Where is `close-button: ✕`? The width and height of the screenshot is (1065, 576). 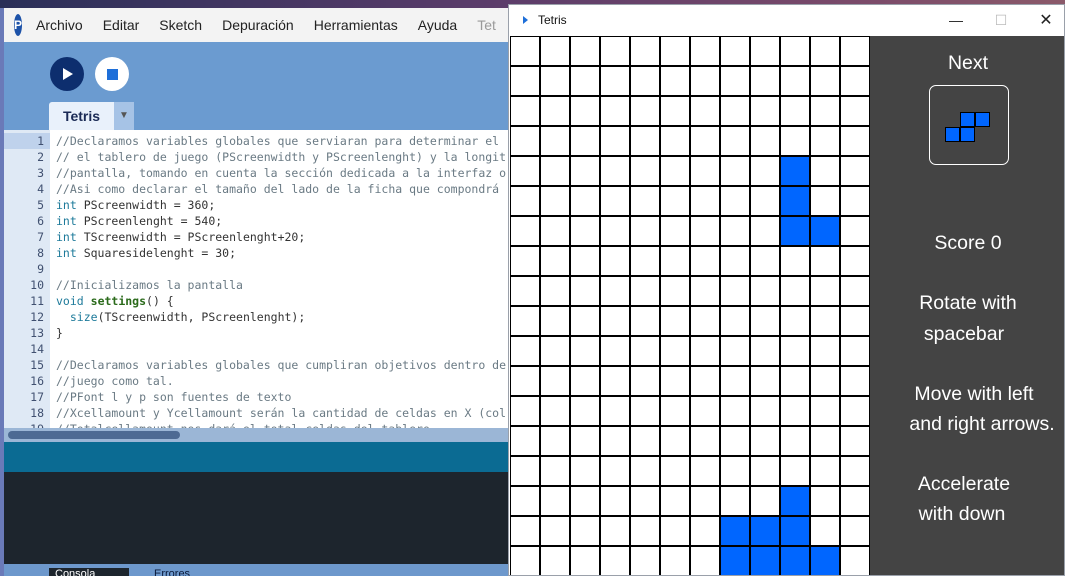
close-button: ✕ is located at coordinates (1043, 20).